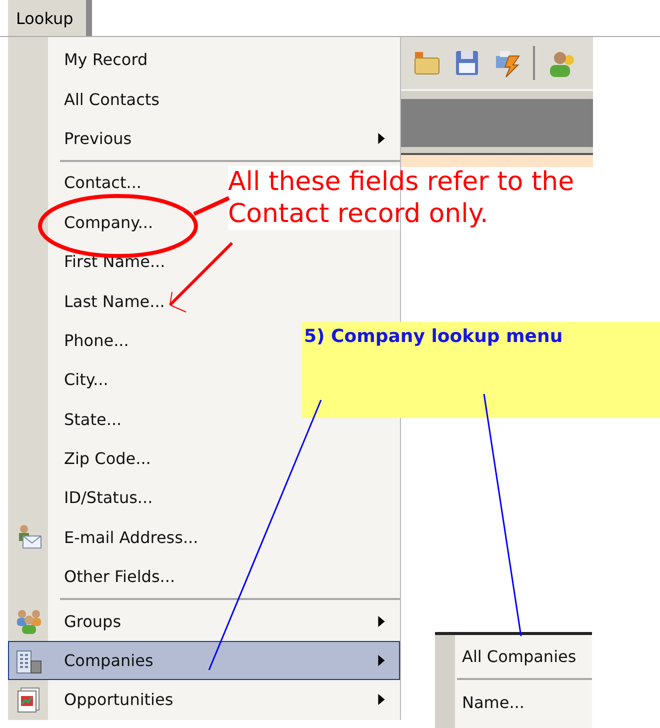 The height and width of the screenshot is (728, 660). I want to click on menu-item: Groups, so click(204, 621).